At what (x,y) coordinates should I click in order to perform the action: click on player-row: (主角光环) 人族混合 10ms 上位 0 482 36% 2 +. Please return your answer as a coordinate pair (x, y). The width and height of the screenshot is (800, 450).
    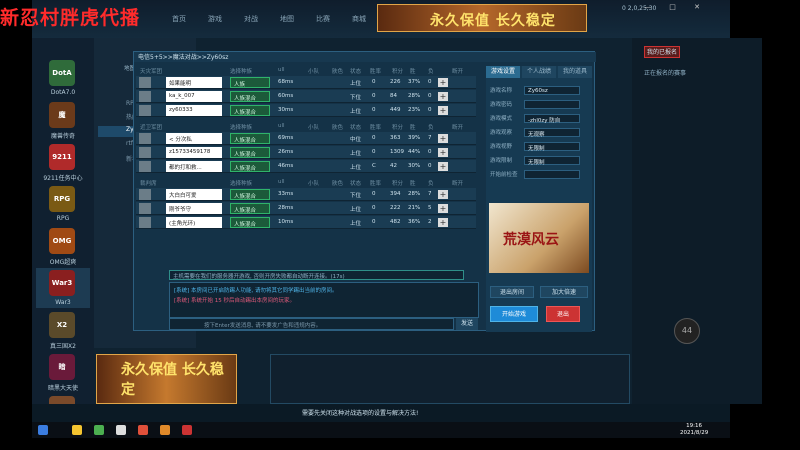
    Looking at the image, I should click on (306, 222).